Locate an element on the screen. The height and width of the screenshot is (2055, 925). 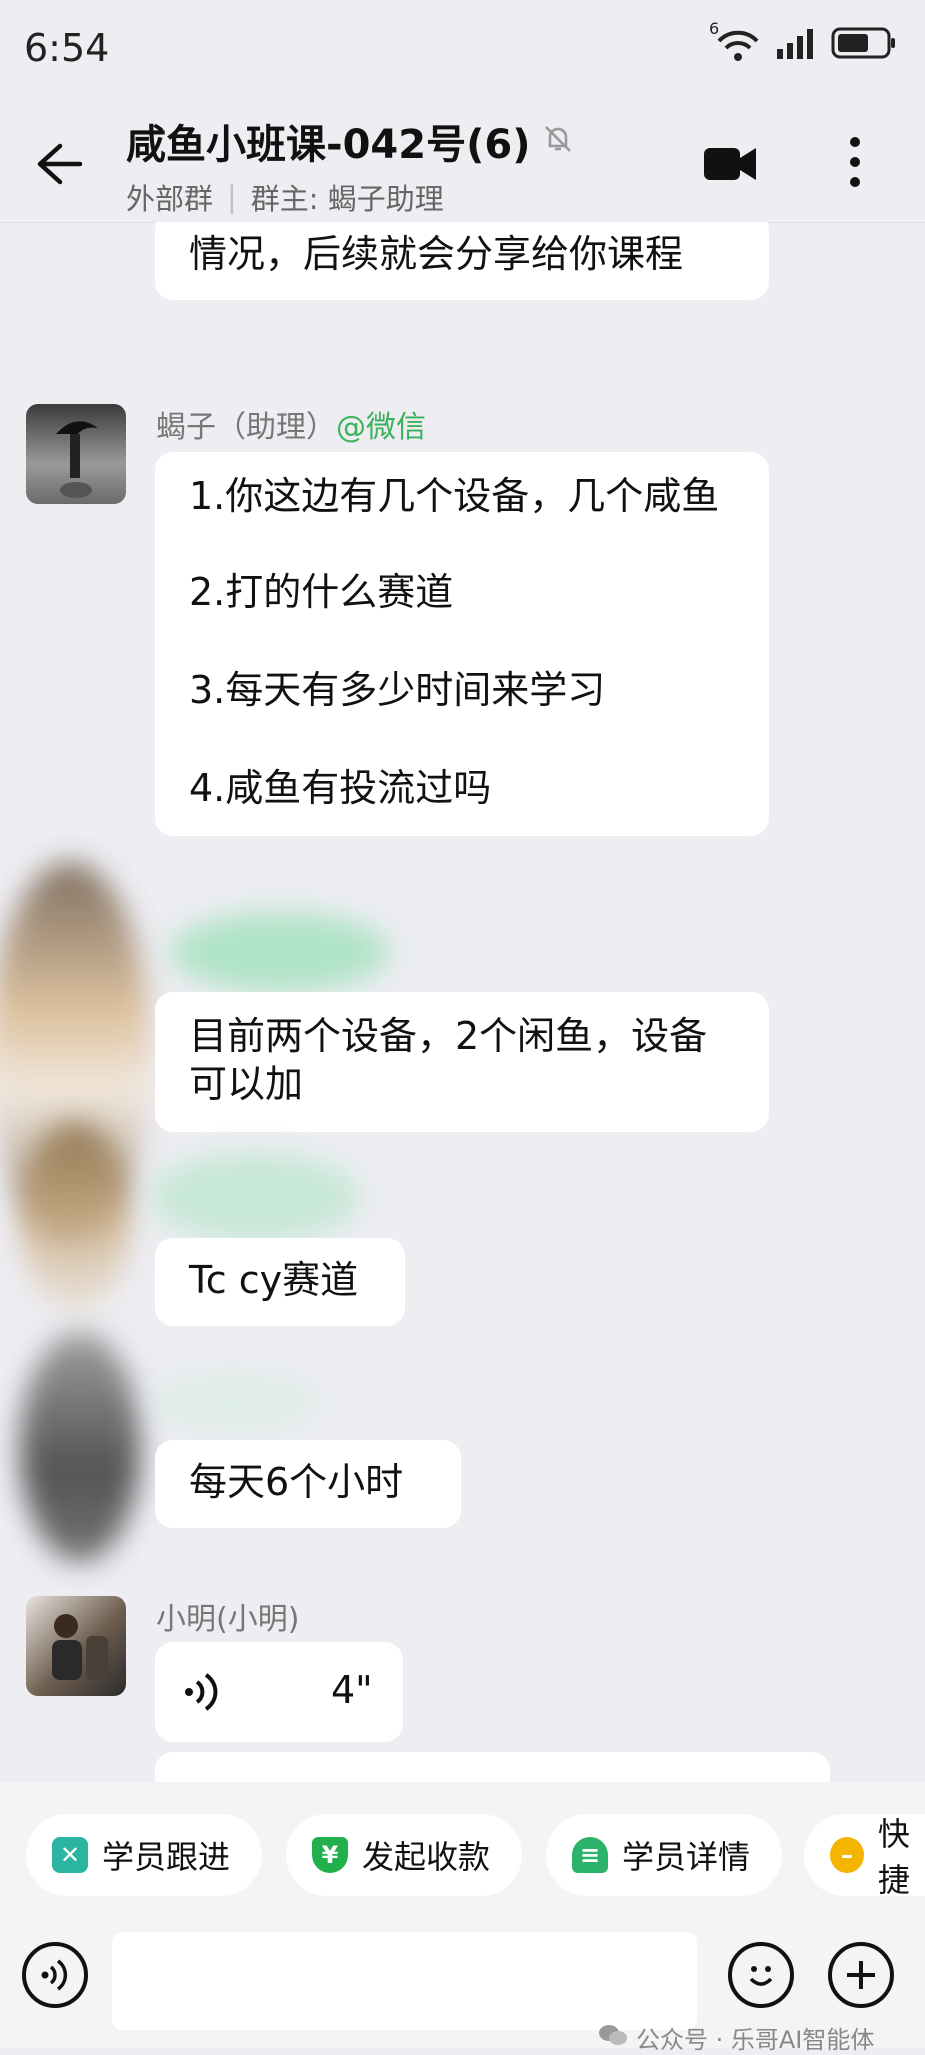
battery-icon is located at coordinates (864, 45).